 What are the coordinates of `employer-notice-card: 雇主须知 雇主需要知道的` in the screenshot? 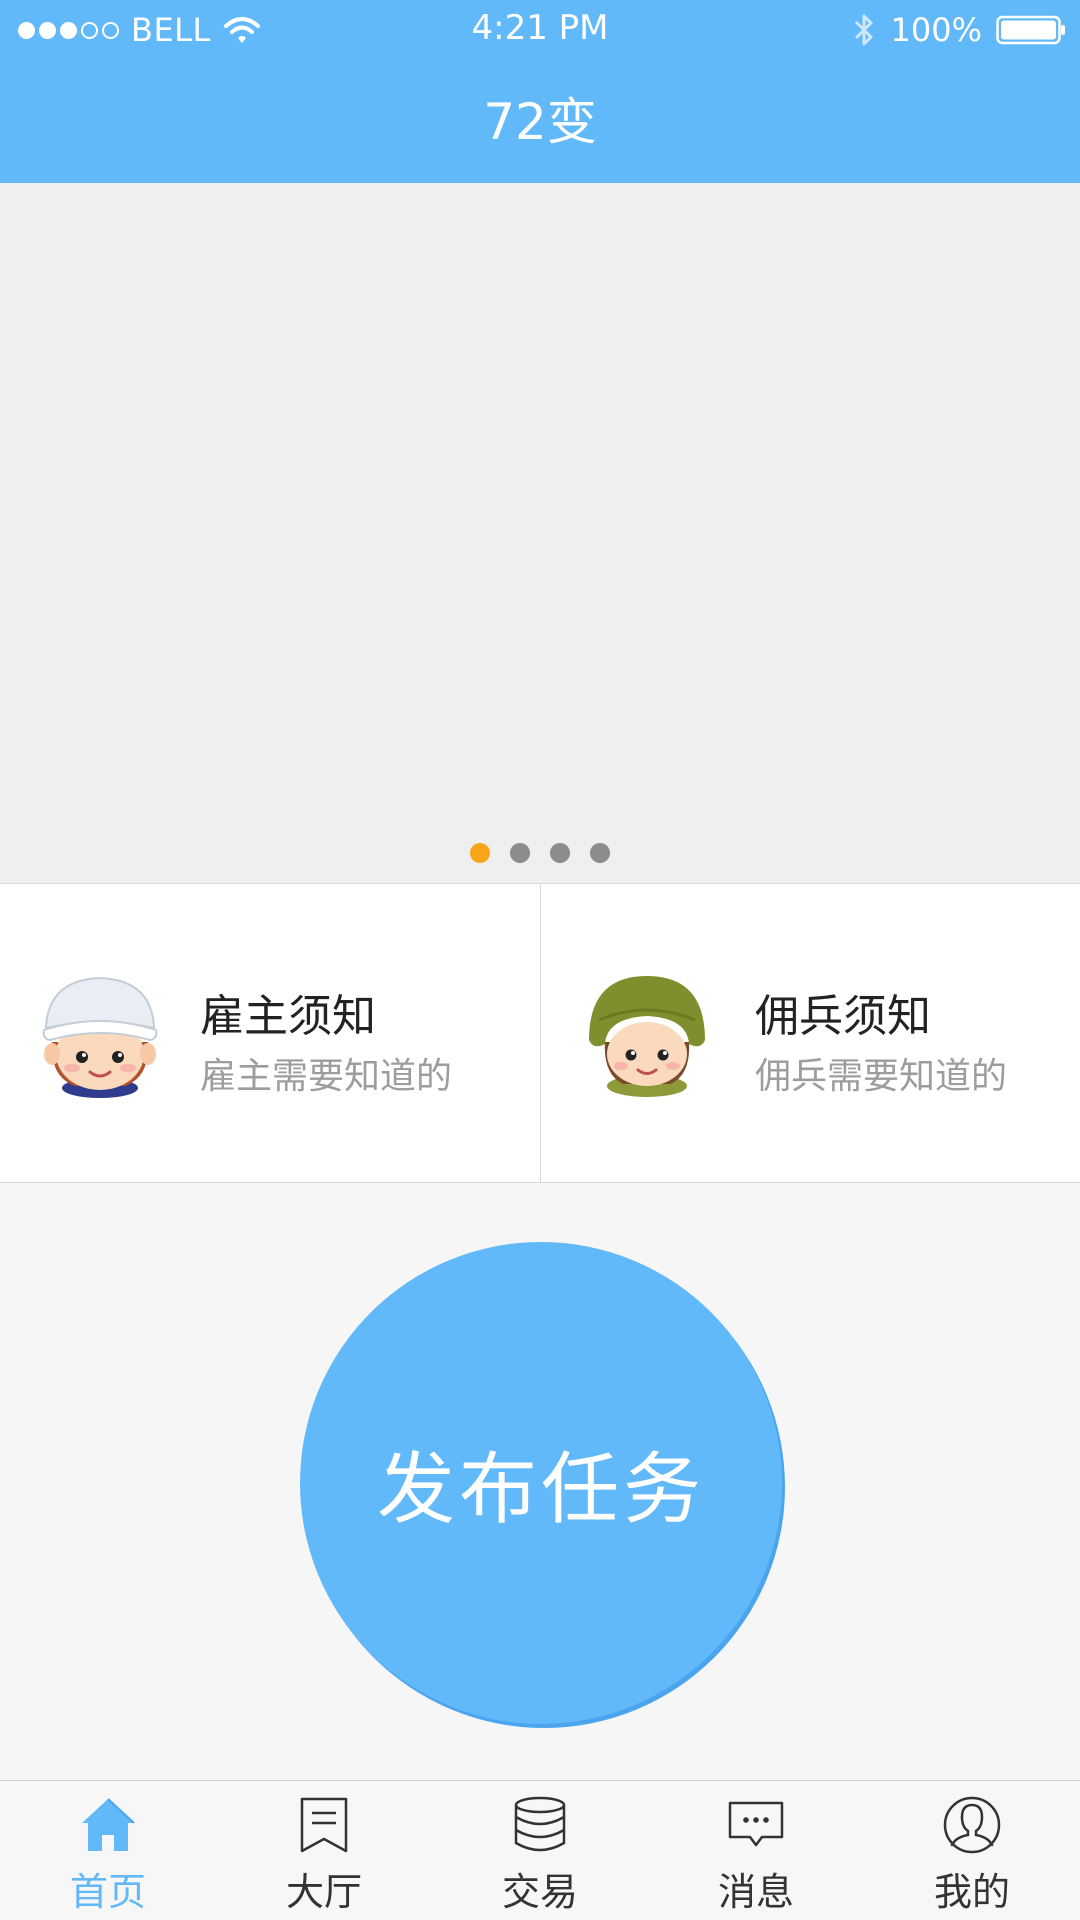 It's located at (270, 1033).